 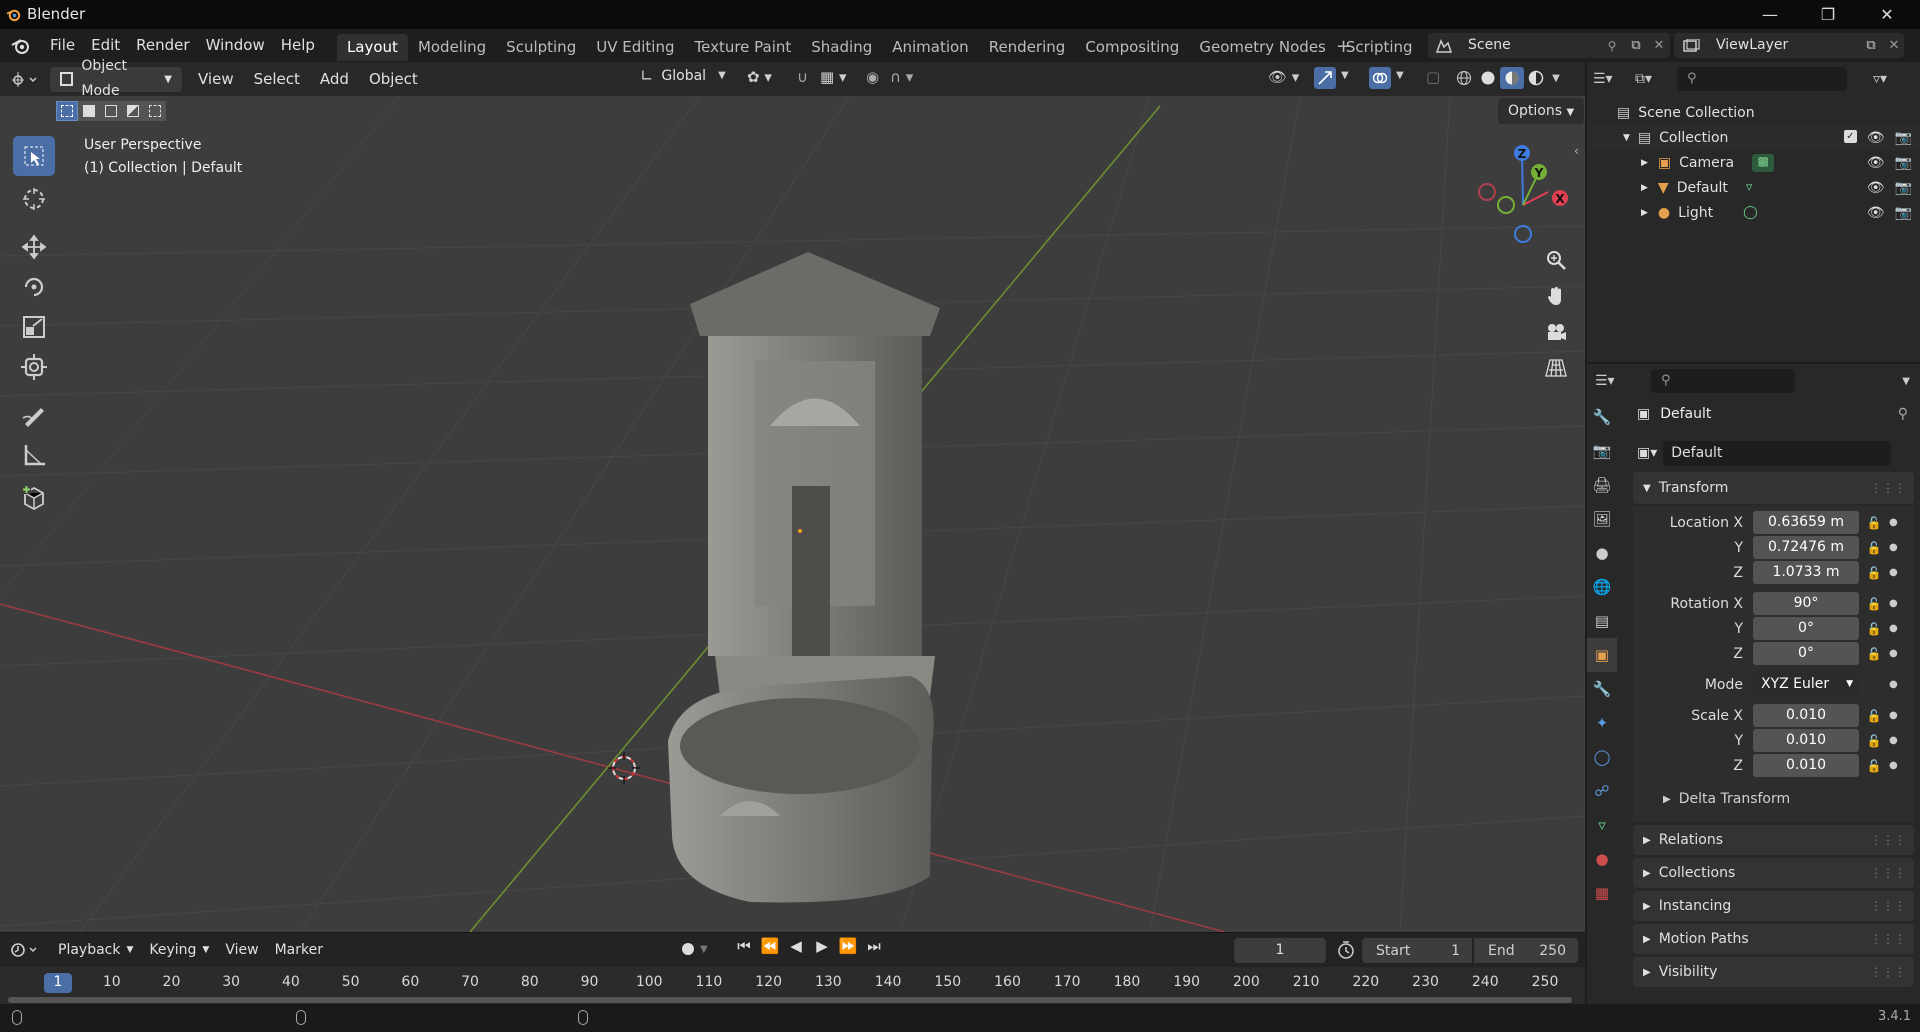 What do you see at coordinates (372, 47) in the screenshot?
I see `tab-layout: Layout` at bounding box center [372, 47].